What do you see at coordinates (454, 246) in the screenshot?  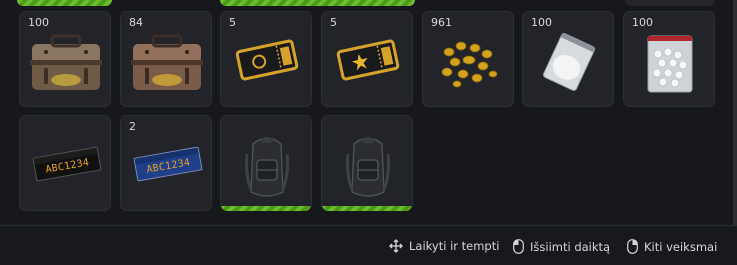 I see `drag-hint-label: Laikyti ir tempti` at bounding box center [454, 246].